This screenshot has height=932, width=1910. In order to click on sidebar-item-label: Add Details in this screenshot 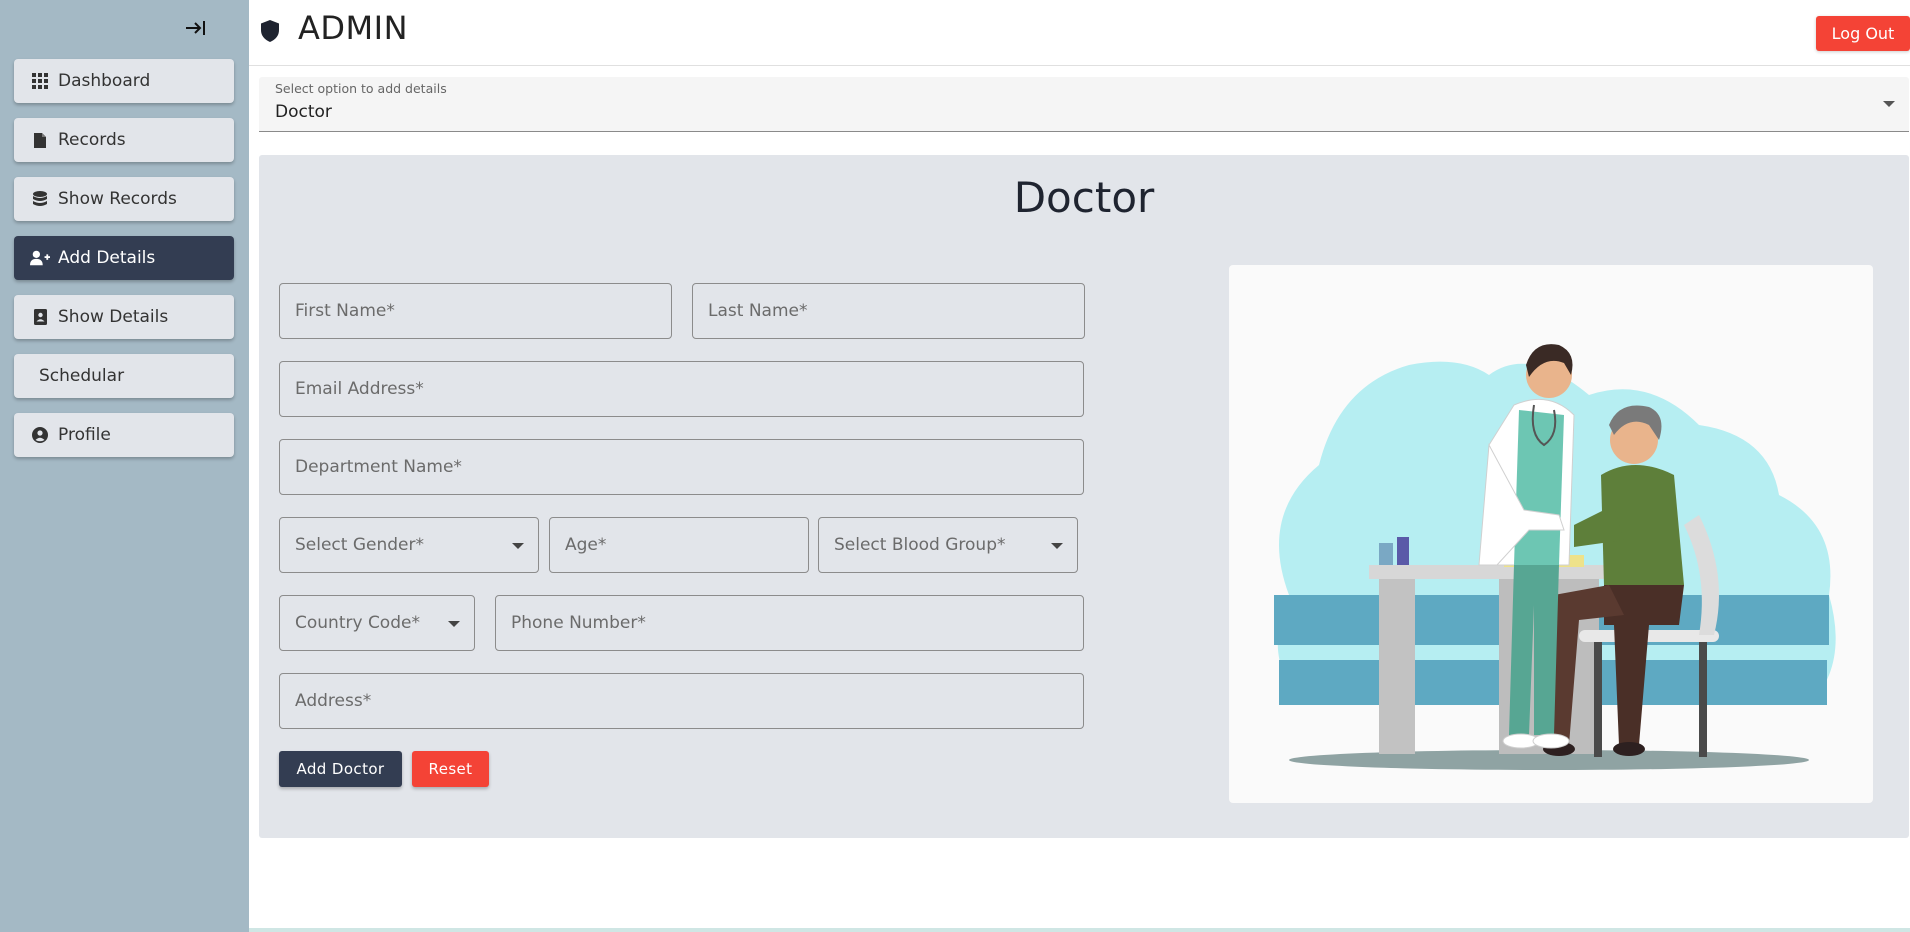, I will do `click(107, 258)`.